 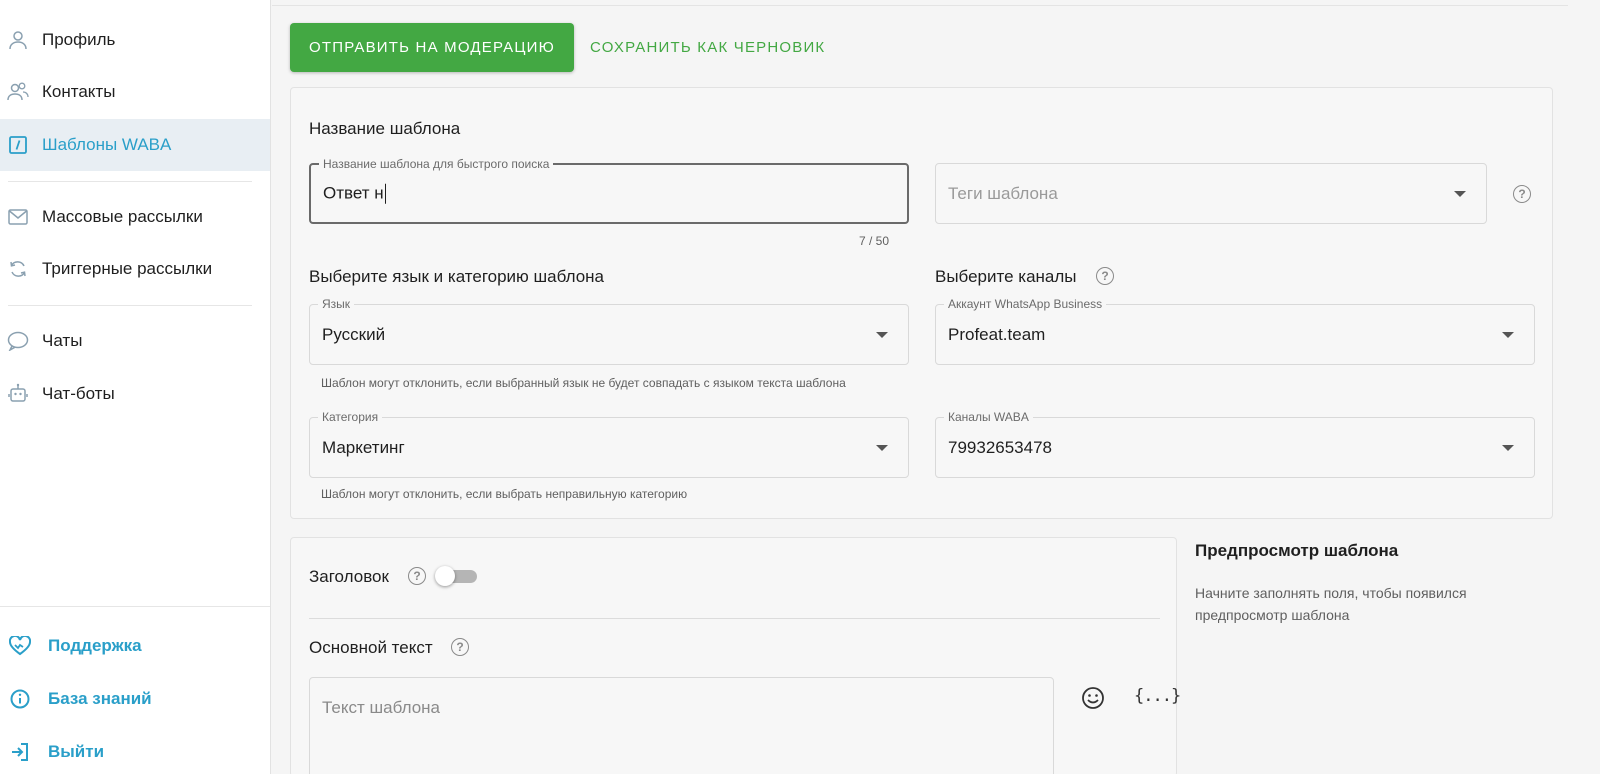 What do you see at coordinates (609, 444) in the screenshot?
I see `category-select: Категория Маркетинг` at bounding box center [609, 444].